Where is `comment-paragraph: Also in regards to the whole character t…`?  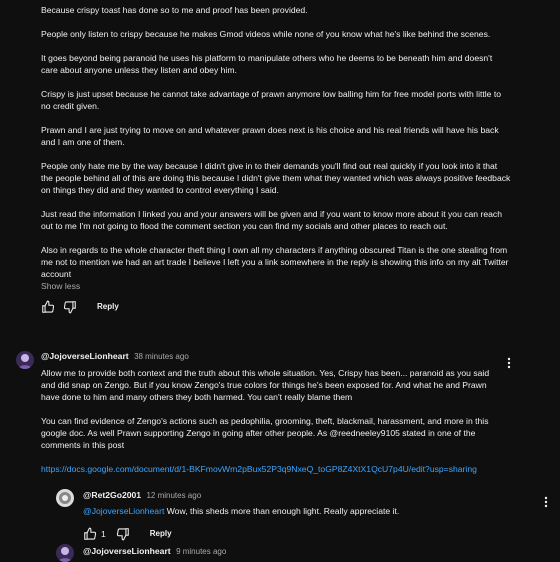
comment-paragraph: Also in regards to the whole character t… is located at coordinates (275, 262).